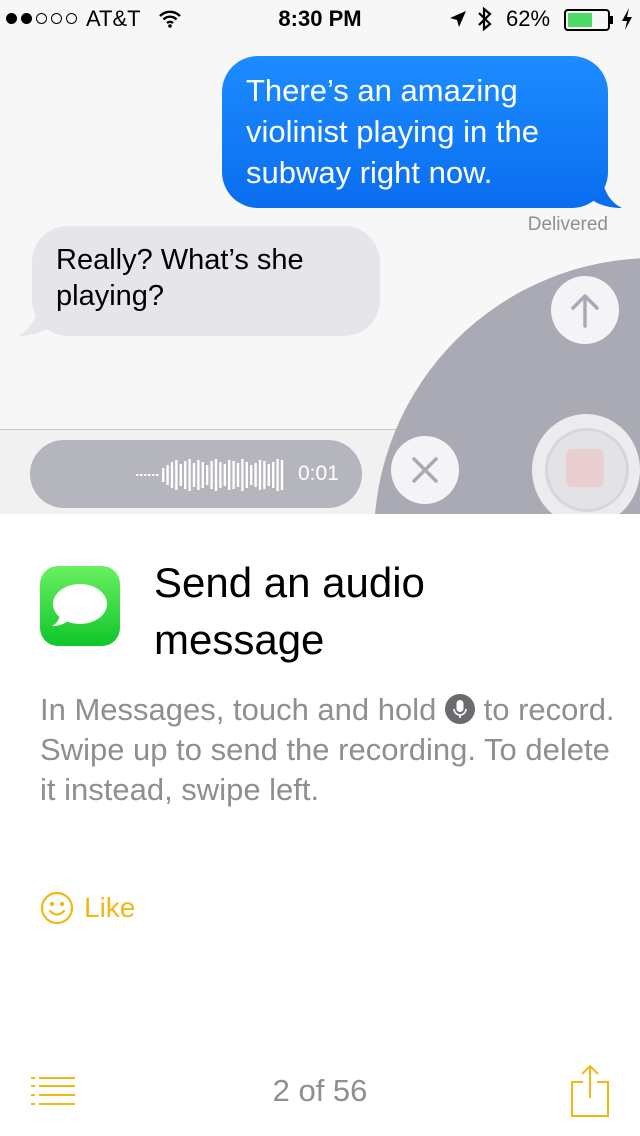 The width and height of the screenshot is (640, 1136). Describe the element at coordinates (588, 20) in the screenshot. I see `battery-icon` at that location.